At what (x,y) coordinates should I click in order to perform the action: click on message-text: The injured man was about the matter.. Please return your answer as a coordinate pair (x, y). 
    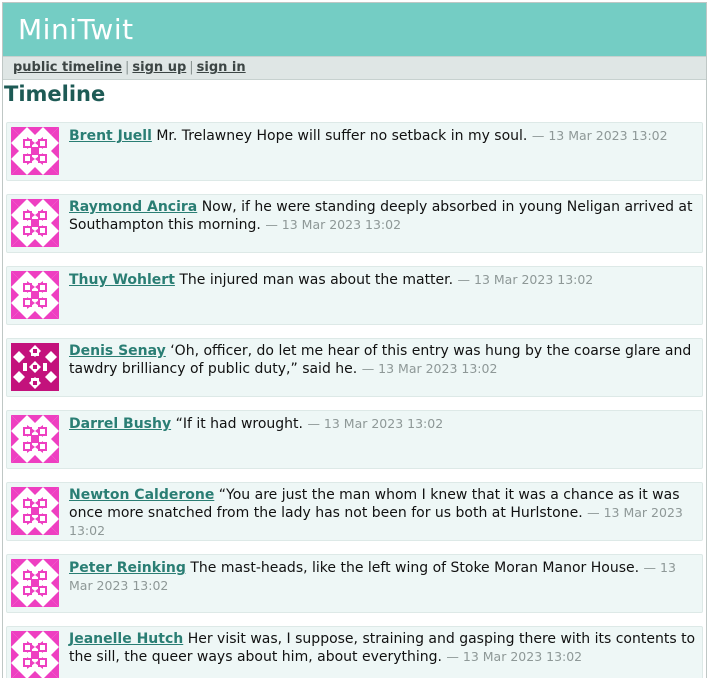
    Looking at the image, I should click on (316, 280).